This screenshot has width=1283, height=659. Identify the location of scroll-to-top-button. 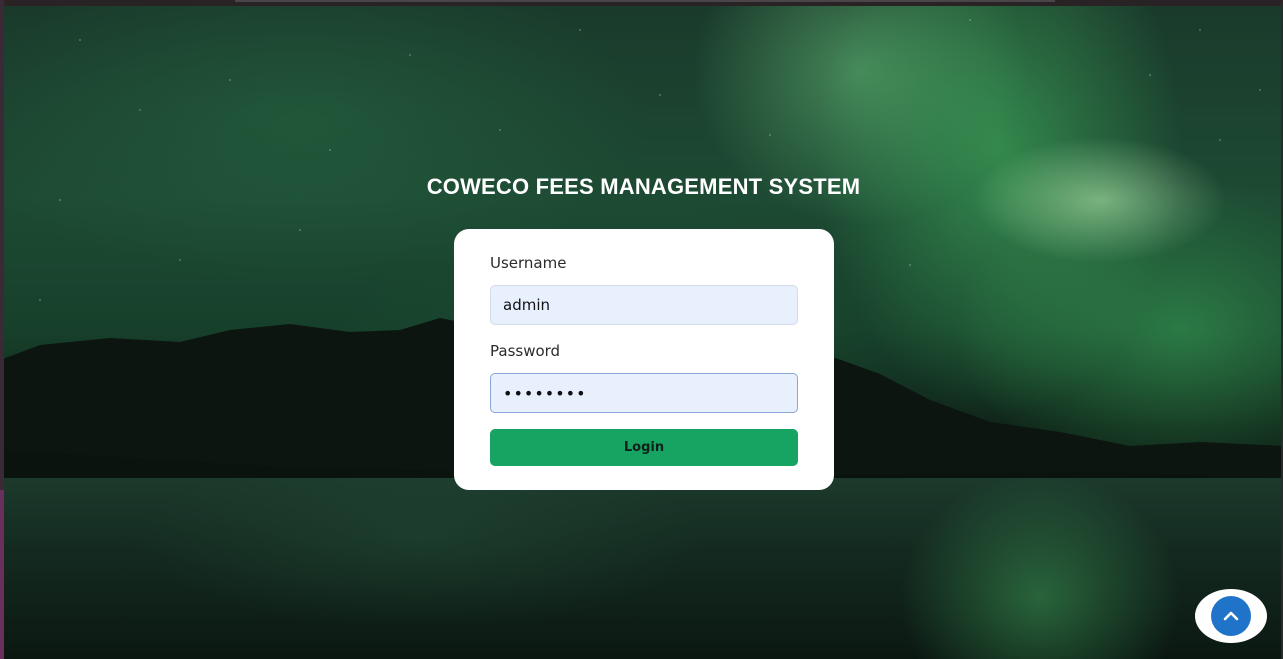
(1231, 616).